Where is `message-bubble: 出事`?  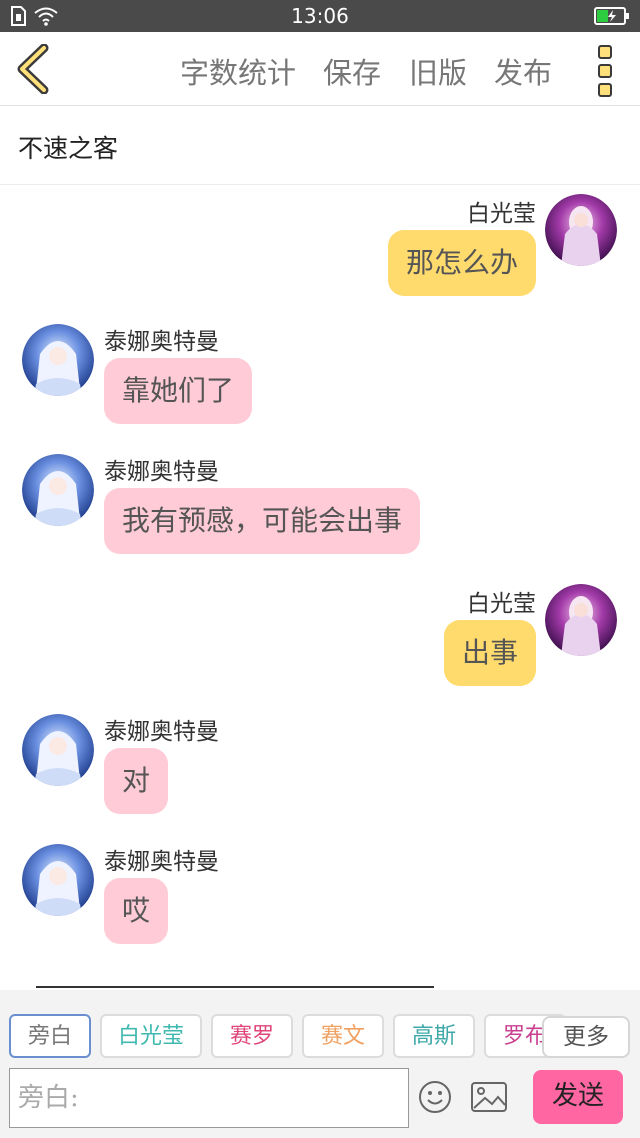 message-bubble: 出事 is located at coordinates (489, 653).